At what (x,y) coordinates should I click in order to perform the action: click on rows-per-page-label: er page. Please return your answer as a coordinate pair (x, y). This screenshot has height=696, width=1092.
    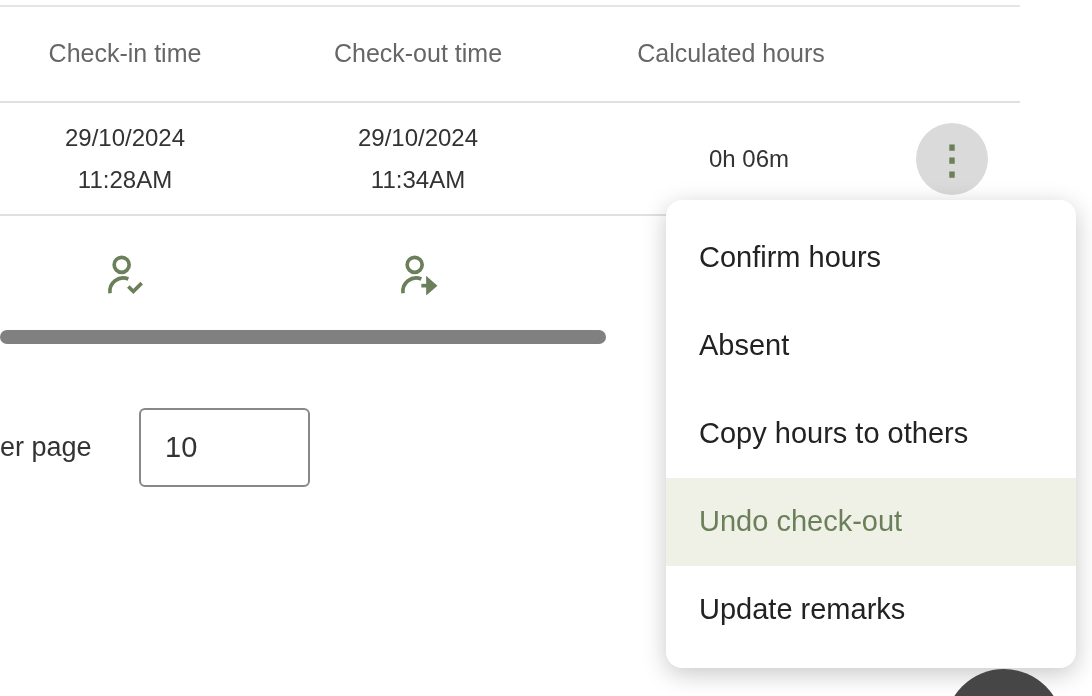
    Looking at the image, I should click on (46, 448).